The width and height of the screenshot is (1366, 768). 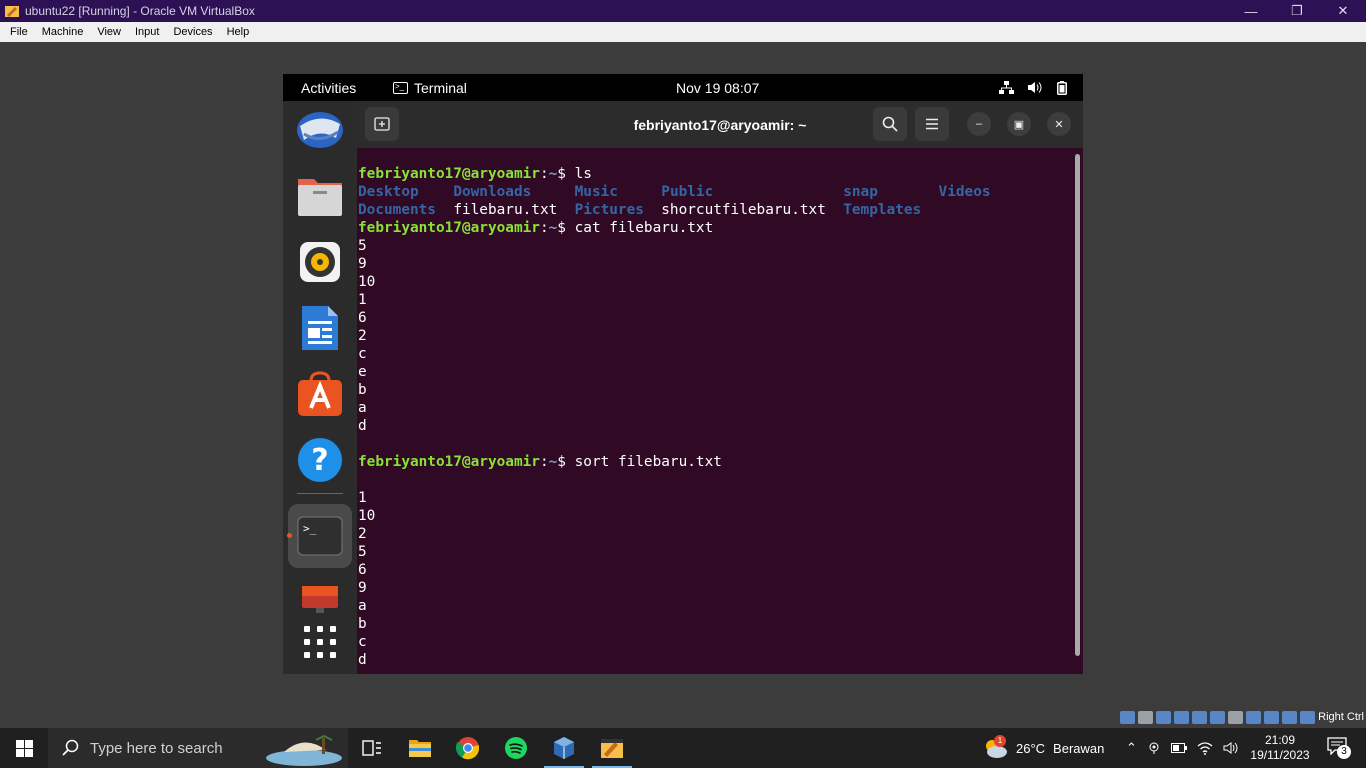 What do you see at coordinates (320, 642) in the screenshot?
I see `show-apps-icon` at bounding box center [320, 642].